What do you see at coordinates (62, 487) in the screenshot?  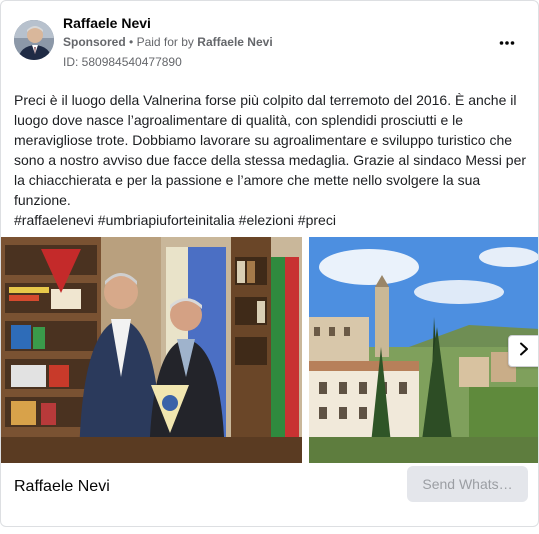 I see `footer-page-name: Raffaele Nevi` at bounding box center [62, 487].